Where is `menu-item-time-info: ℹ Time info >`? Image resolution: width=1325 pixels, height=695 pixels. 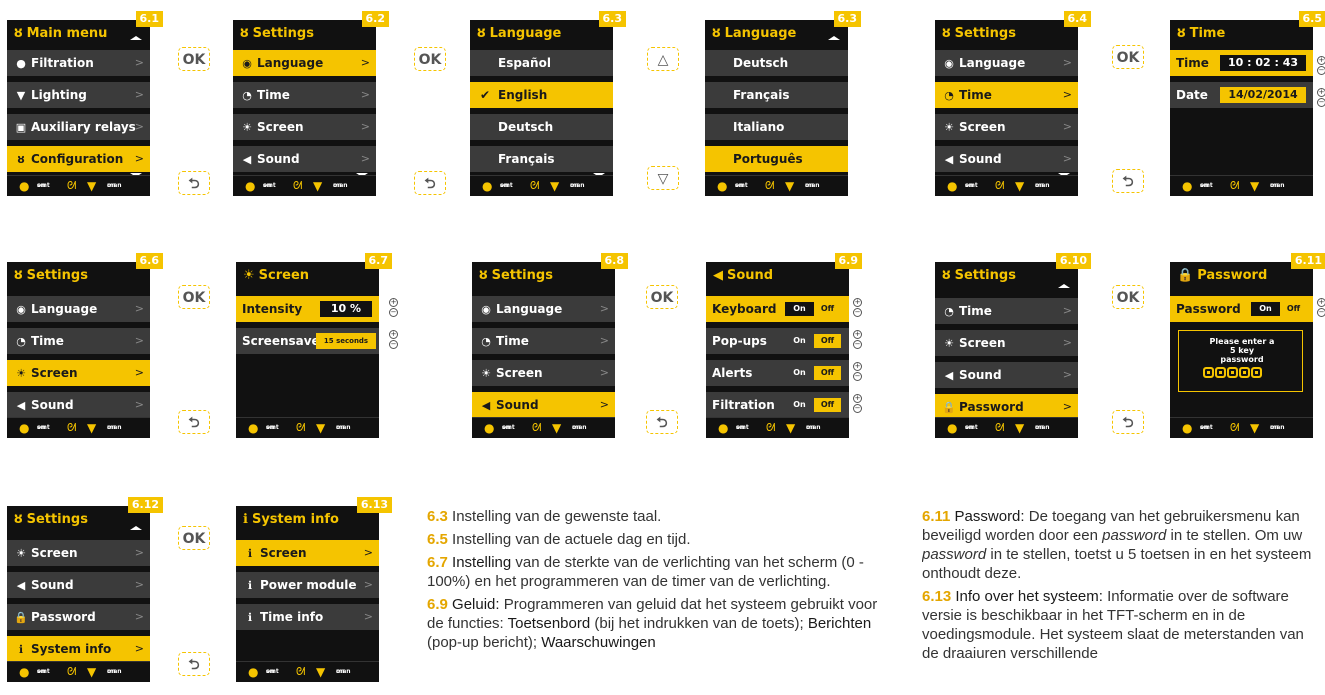 menu-item-time-info: ℹ Time info > is located at coordinates (307, 617).